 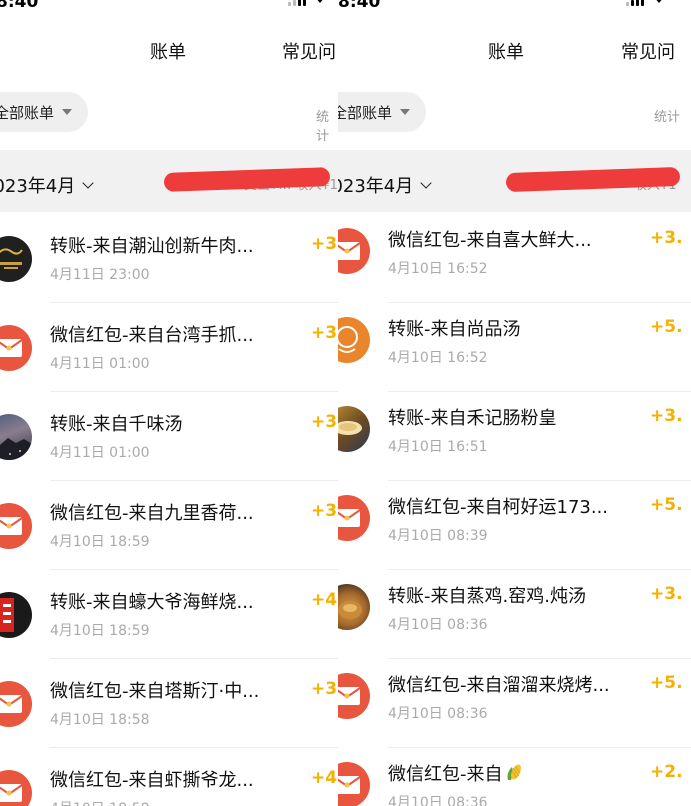 I want to click on bill-row: 转账-来自蠔大爷海鲜烧... 4月10日 18:59 +4., so click(x=169, y=614).